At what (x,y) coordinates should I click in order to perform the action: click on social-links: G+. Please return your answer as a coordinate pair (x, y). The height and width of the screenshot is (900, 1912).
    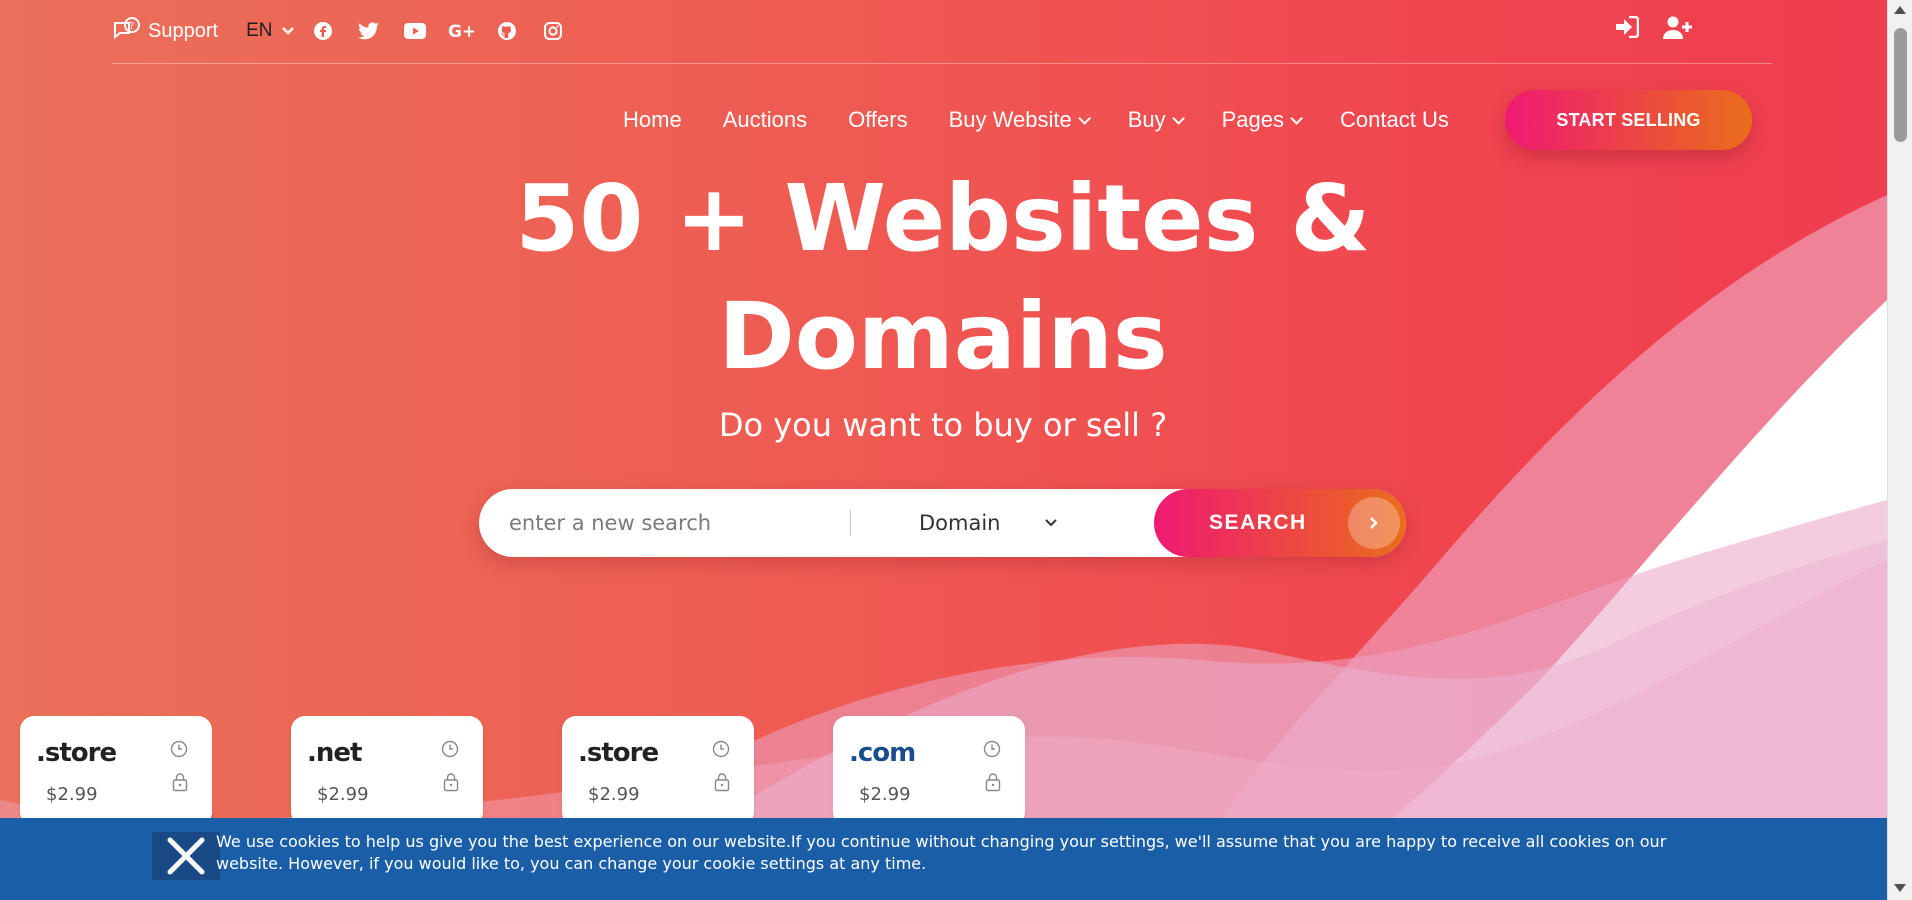
    Looking at the image, I should click on (448, 31).